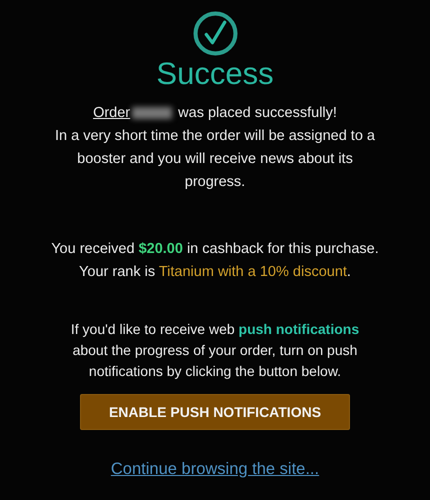 The image size is (430, 500). Describe the element at coordinates (215, 350) in the screenshot. I see `notification-text: If you'd like to receive web push notifications about the progress of your order, turn on push notifications by clicking the button below.` at that location.